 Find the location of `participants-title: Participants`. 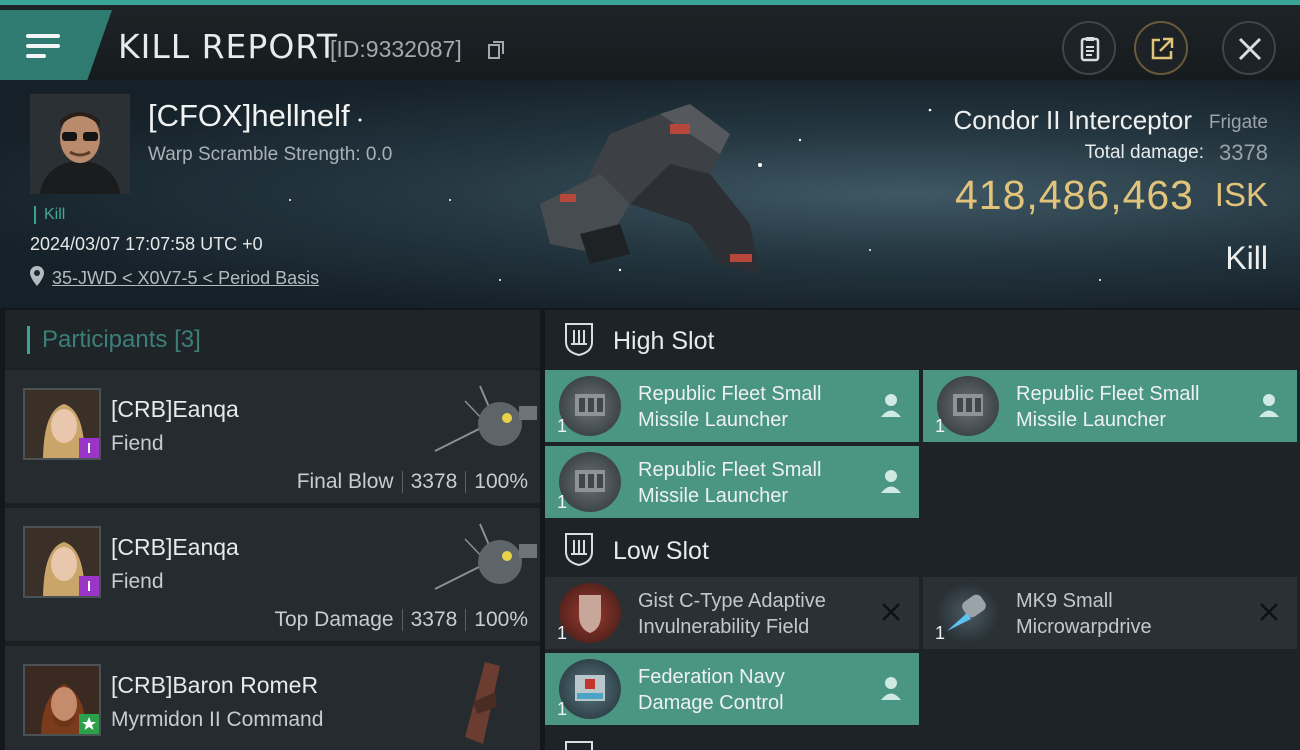

participants-title: Participants is located at coordinates (105, 339).